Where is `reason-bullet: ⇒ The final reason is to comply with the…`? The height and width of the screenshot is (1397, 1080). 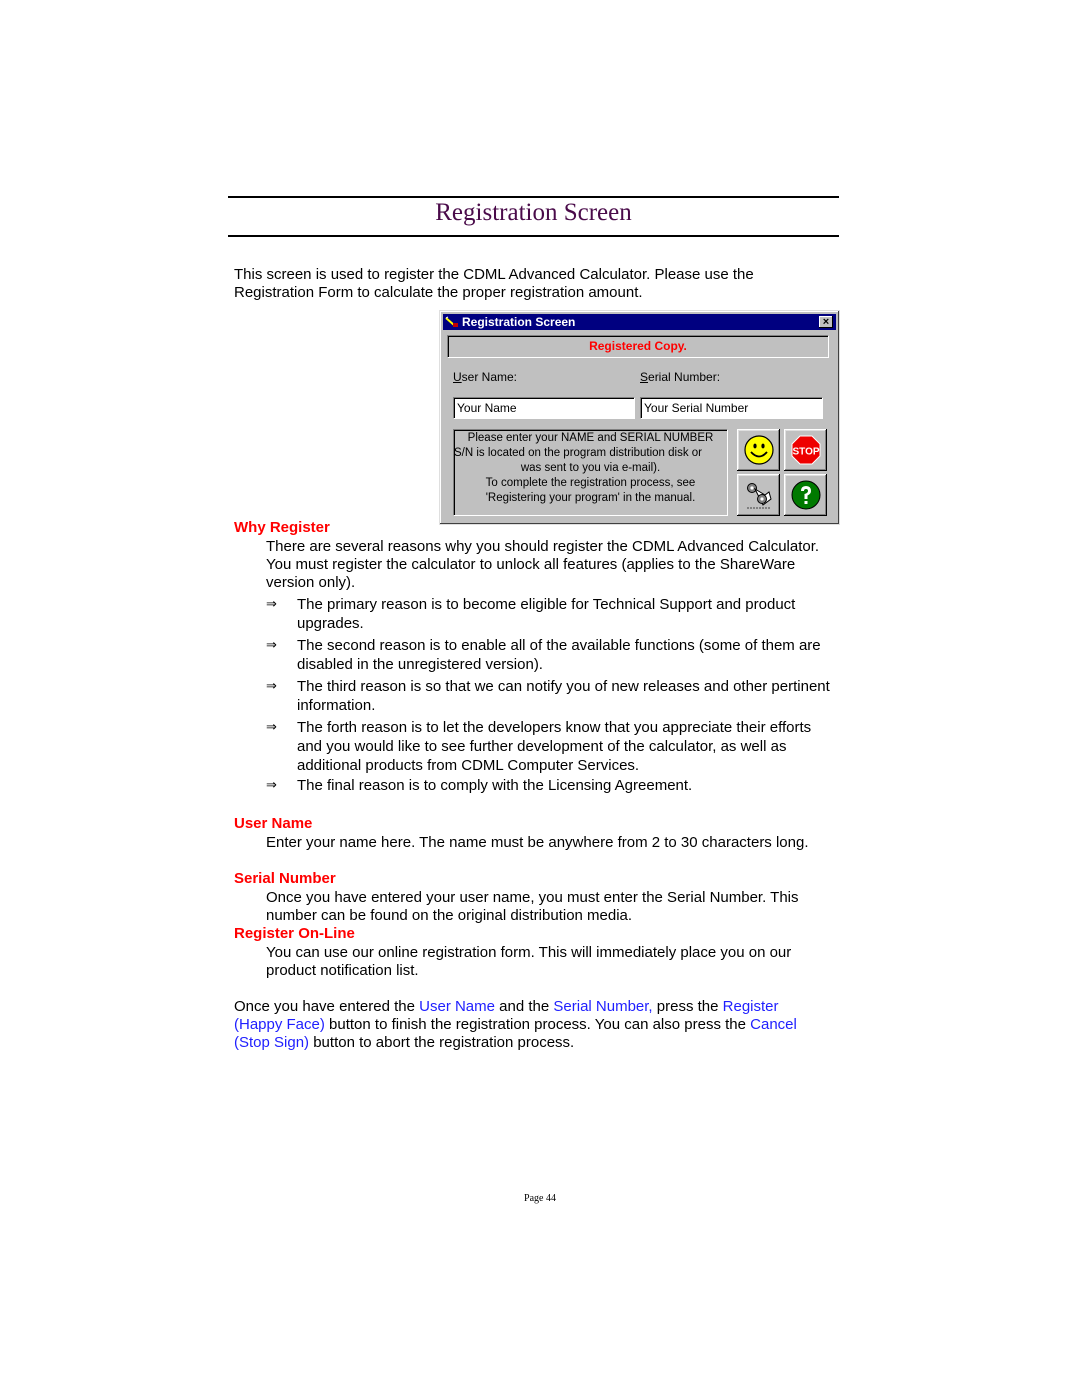
reason-bullet: ⇒ The final reason is to comply with the… is located at coordinates (551, 785).